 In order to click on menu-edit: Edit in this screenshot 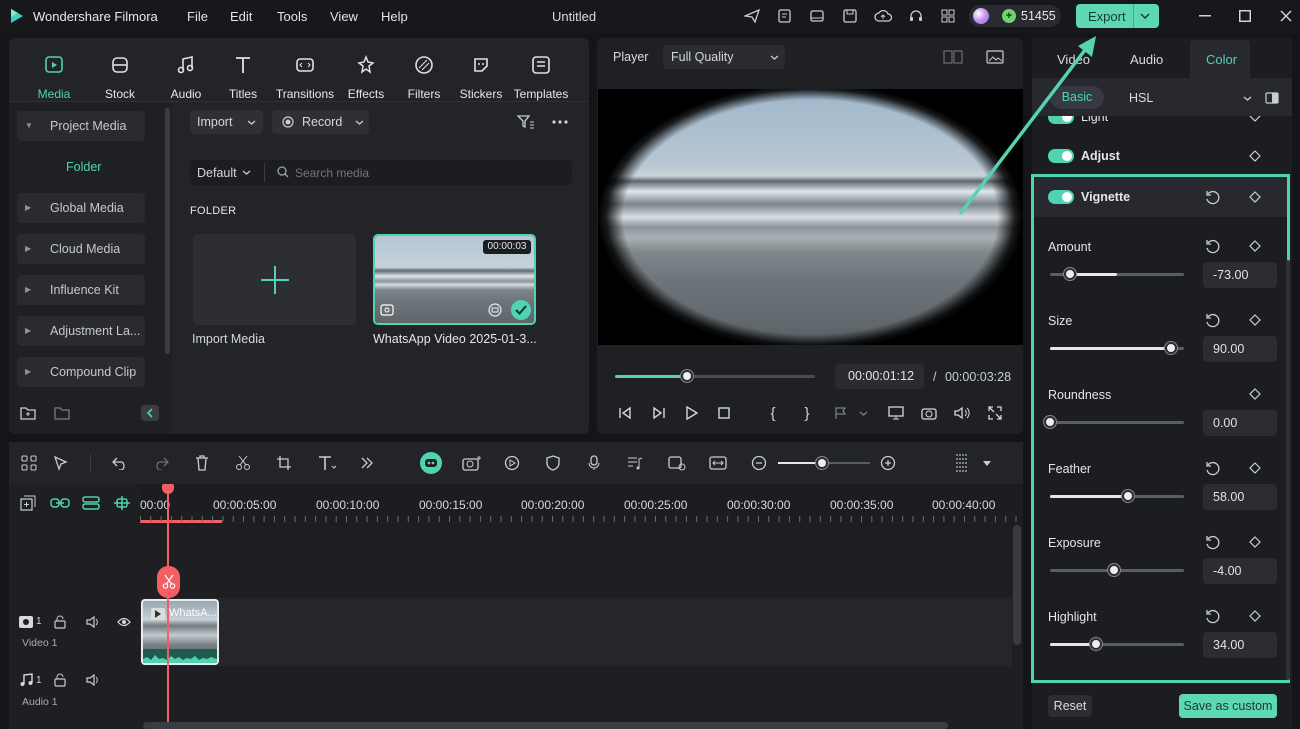, I will do `click(241, 16)`.